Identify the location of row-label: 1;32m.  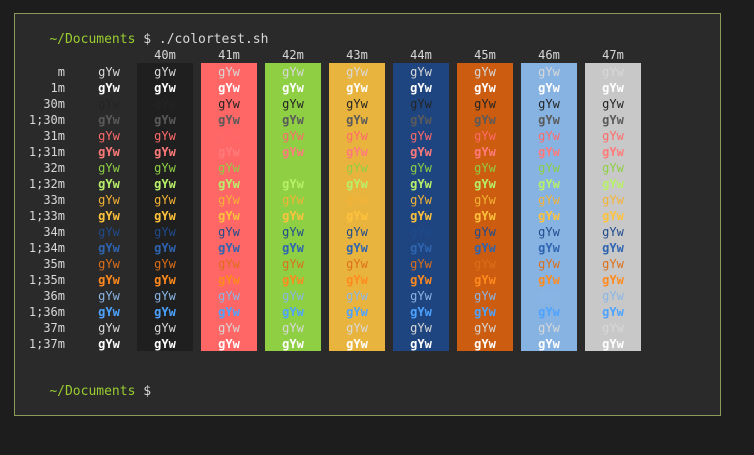
(46, 184).